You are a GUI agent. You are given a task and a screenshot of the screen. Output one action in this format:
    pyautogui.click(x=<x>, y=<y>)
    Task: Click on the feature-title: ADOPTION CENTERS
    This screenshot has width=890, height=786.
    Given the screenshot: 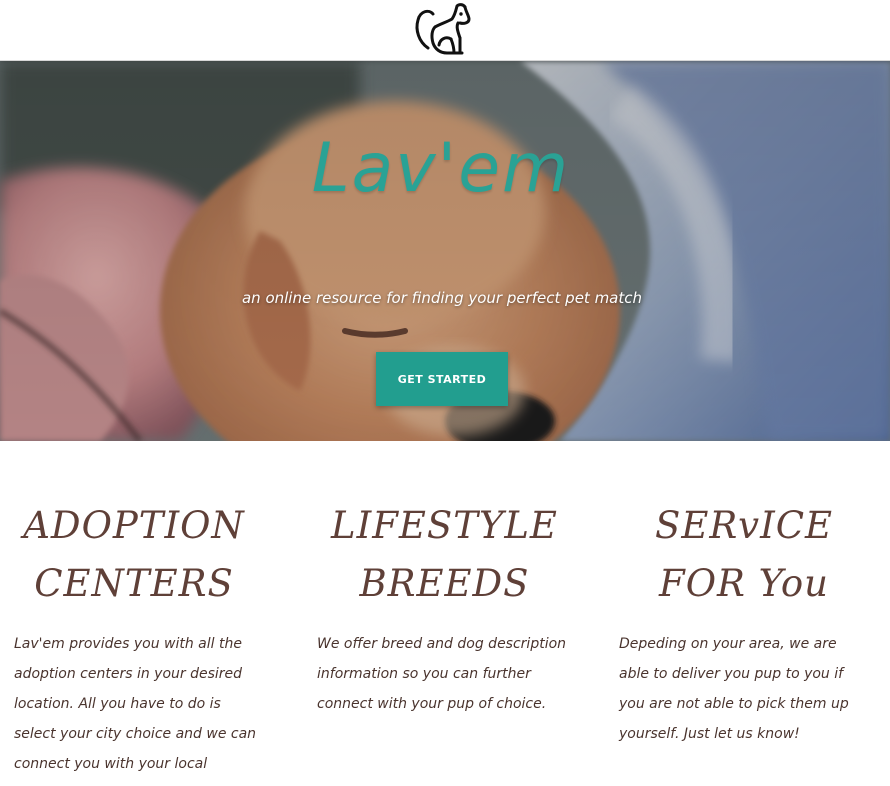 What is the action you would take?
    pyautogui.click(x=134, y=554)
    